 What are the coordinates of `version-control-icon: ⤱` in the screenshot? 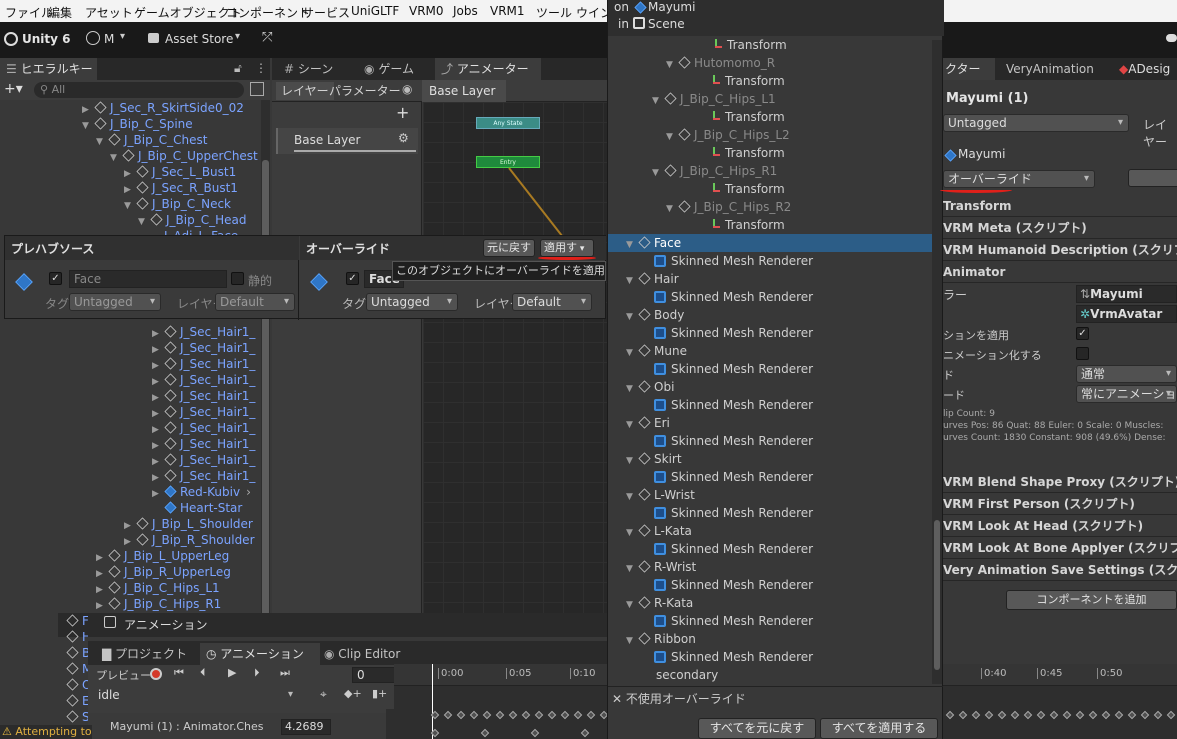 It's located at (267, 37).